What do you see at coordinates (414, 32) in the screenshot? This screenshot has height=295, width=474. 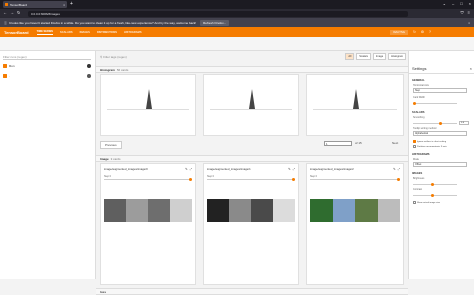 I see `refresh-icon: ↻` at bounding box center [414, 32].